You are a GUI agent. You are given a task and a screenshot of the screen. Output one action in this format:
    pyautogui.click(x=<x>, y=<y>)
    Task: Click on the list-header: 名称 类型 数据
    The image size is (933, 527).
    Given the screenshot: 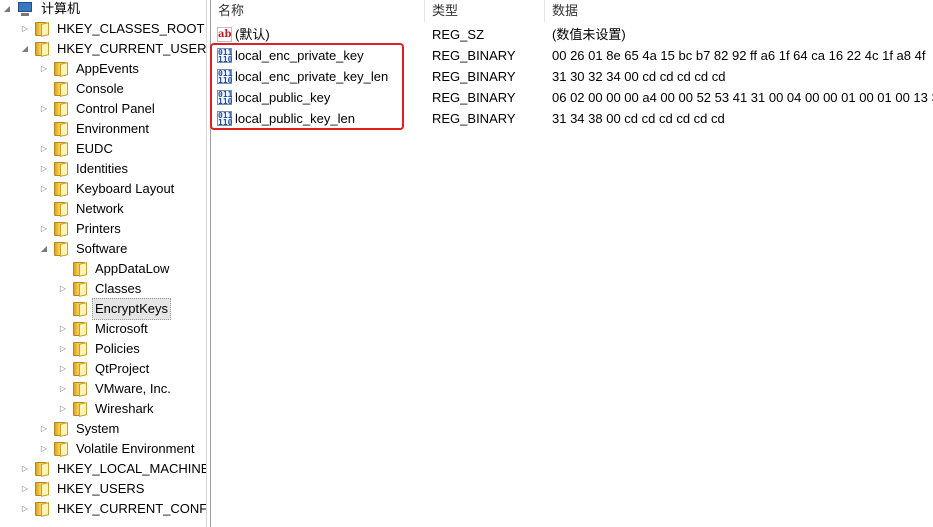 What is the action you would take?
    pyautogui.click(x=572, y=11)
    